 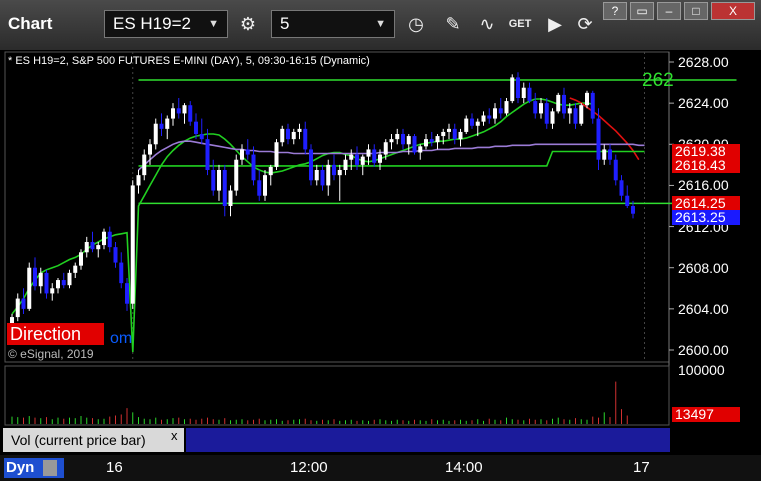 I want to click on y-tick-label: 2628.00, so click(x=703, y=62).